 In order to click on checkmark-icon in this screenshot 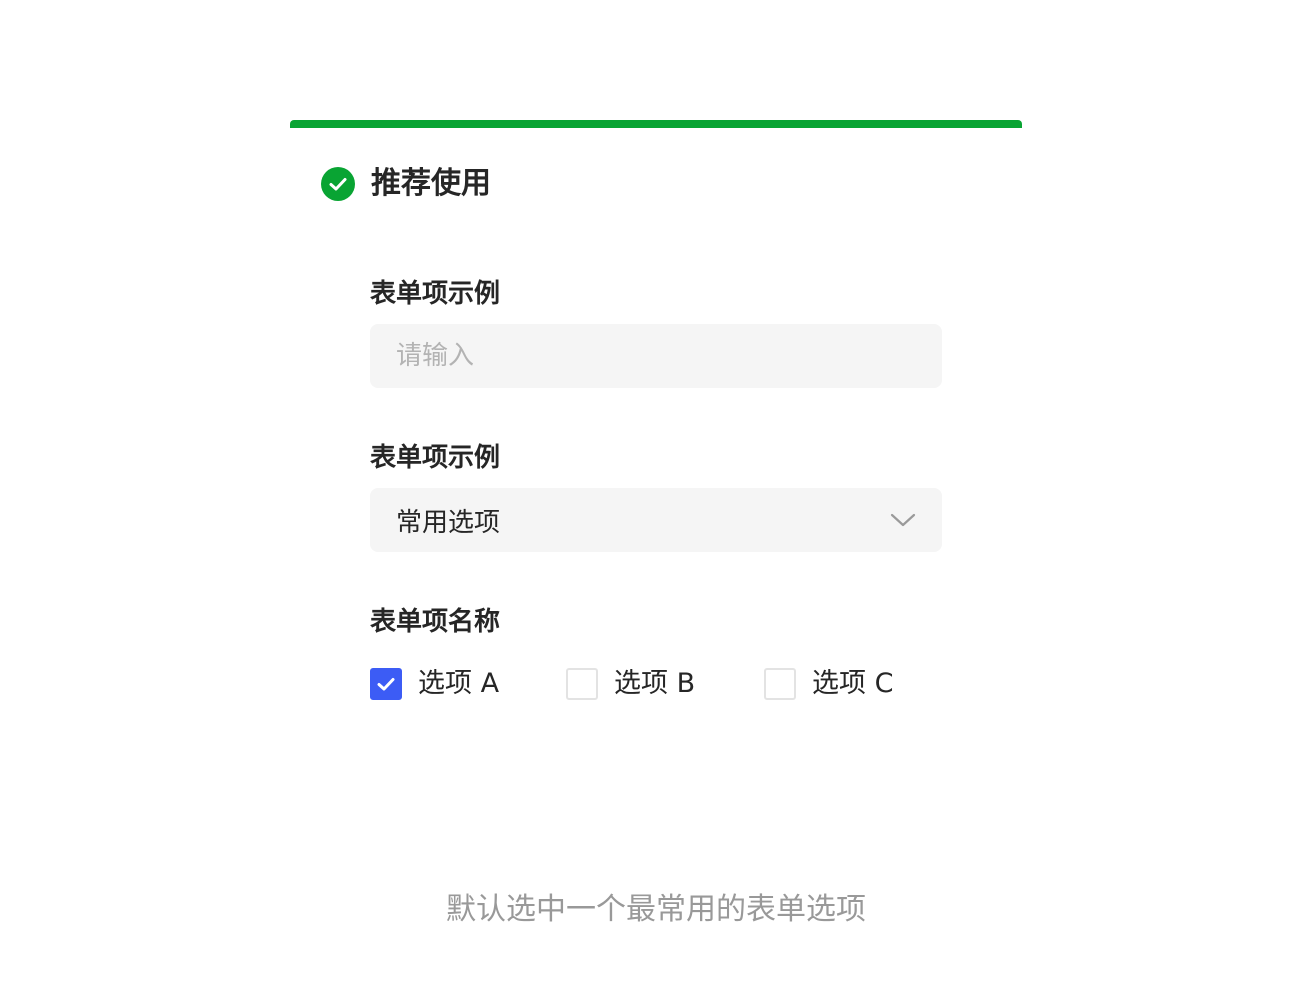, I will do `click(386, 684)`.